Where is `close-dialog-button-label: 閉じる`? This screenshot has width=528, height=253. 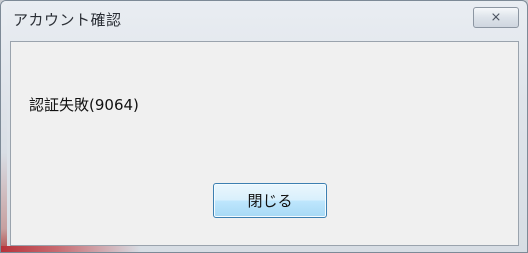
close-dialog-button-label: 閉じる is located at coordinates (270, 201).